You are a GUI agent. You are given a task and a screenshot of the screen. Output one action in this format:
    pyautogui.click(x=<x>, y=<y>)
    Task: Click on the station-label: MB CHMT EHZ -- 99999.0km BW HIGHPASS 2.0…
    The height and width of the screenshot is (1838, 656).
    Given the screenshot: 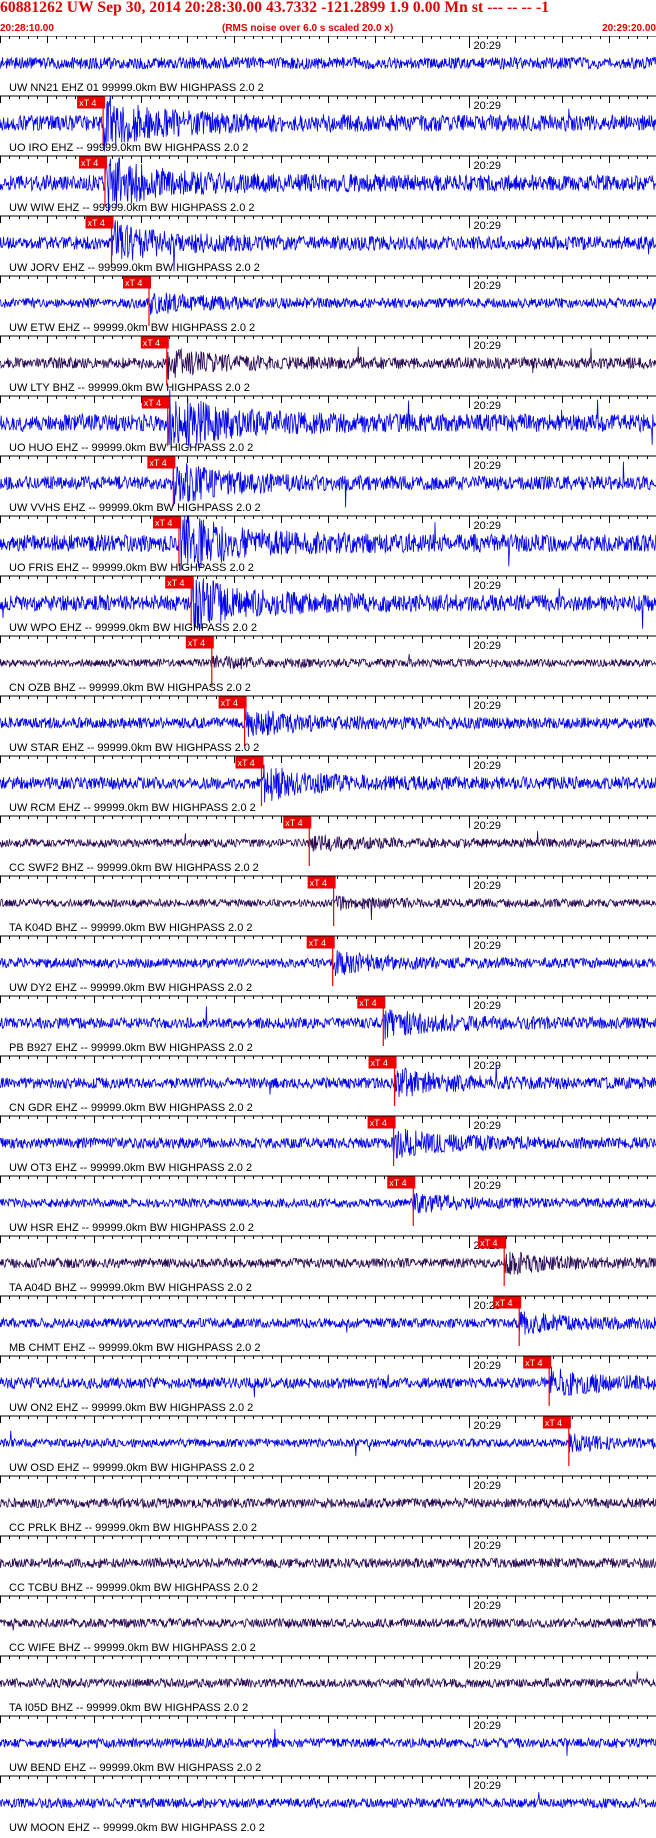 What is the action you would take?
    pyautogui.click(x=134, y=1348)
    